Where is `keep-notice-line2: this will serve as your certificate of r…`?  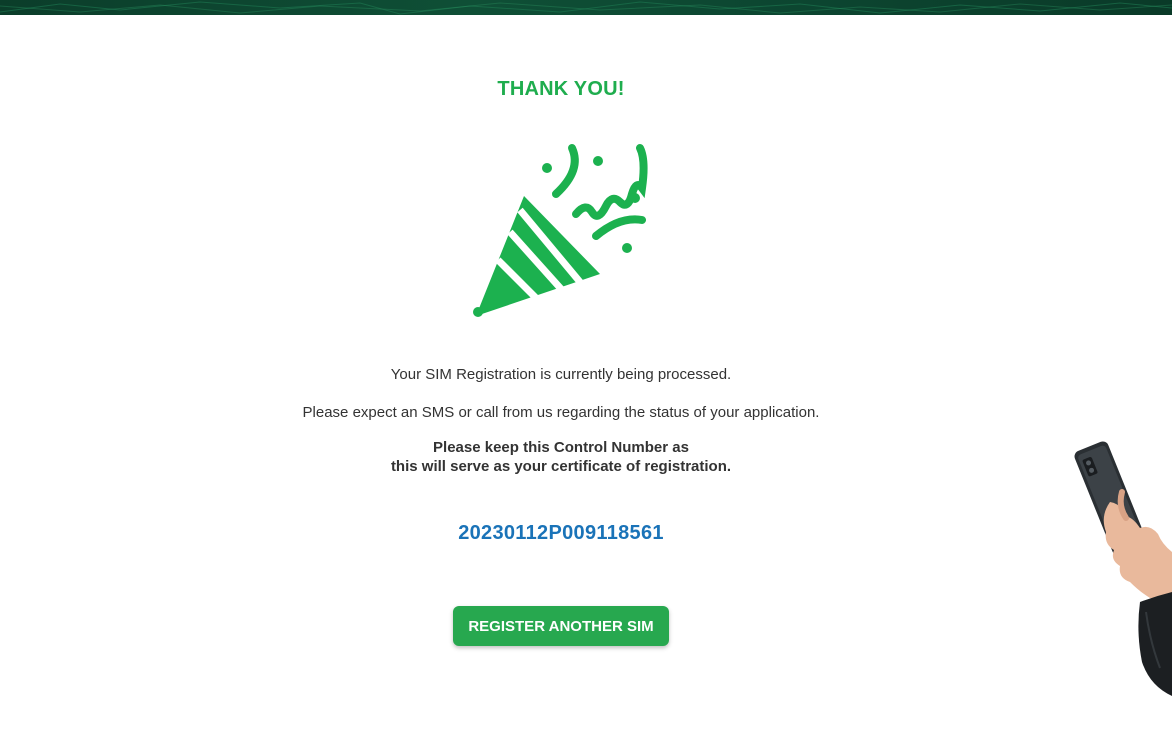 keep-notice-line2: this will serve as your certificate of r… is located at coordinates (561, 466).